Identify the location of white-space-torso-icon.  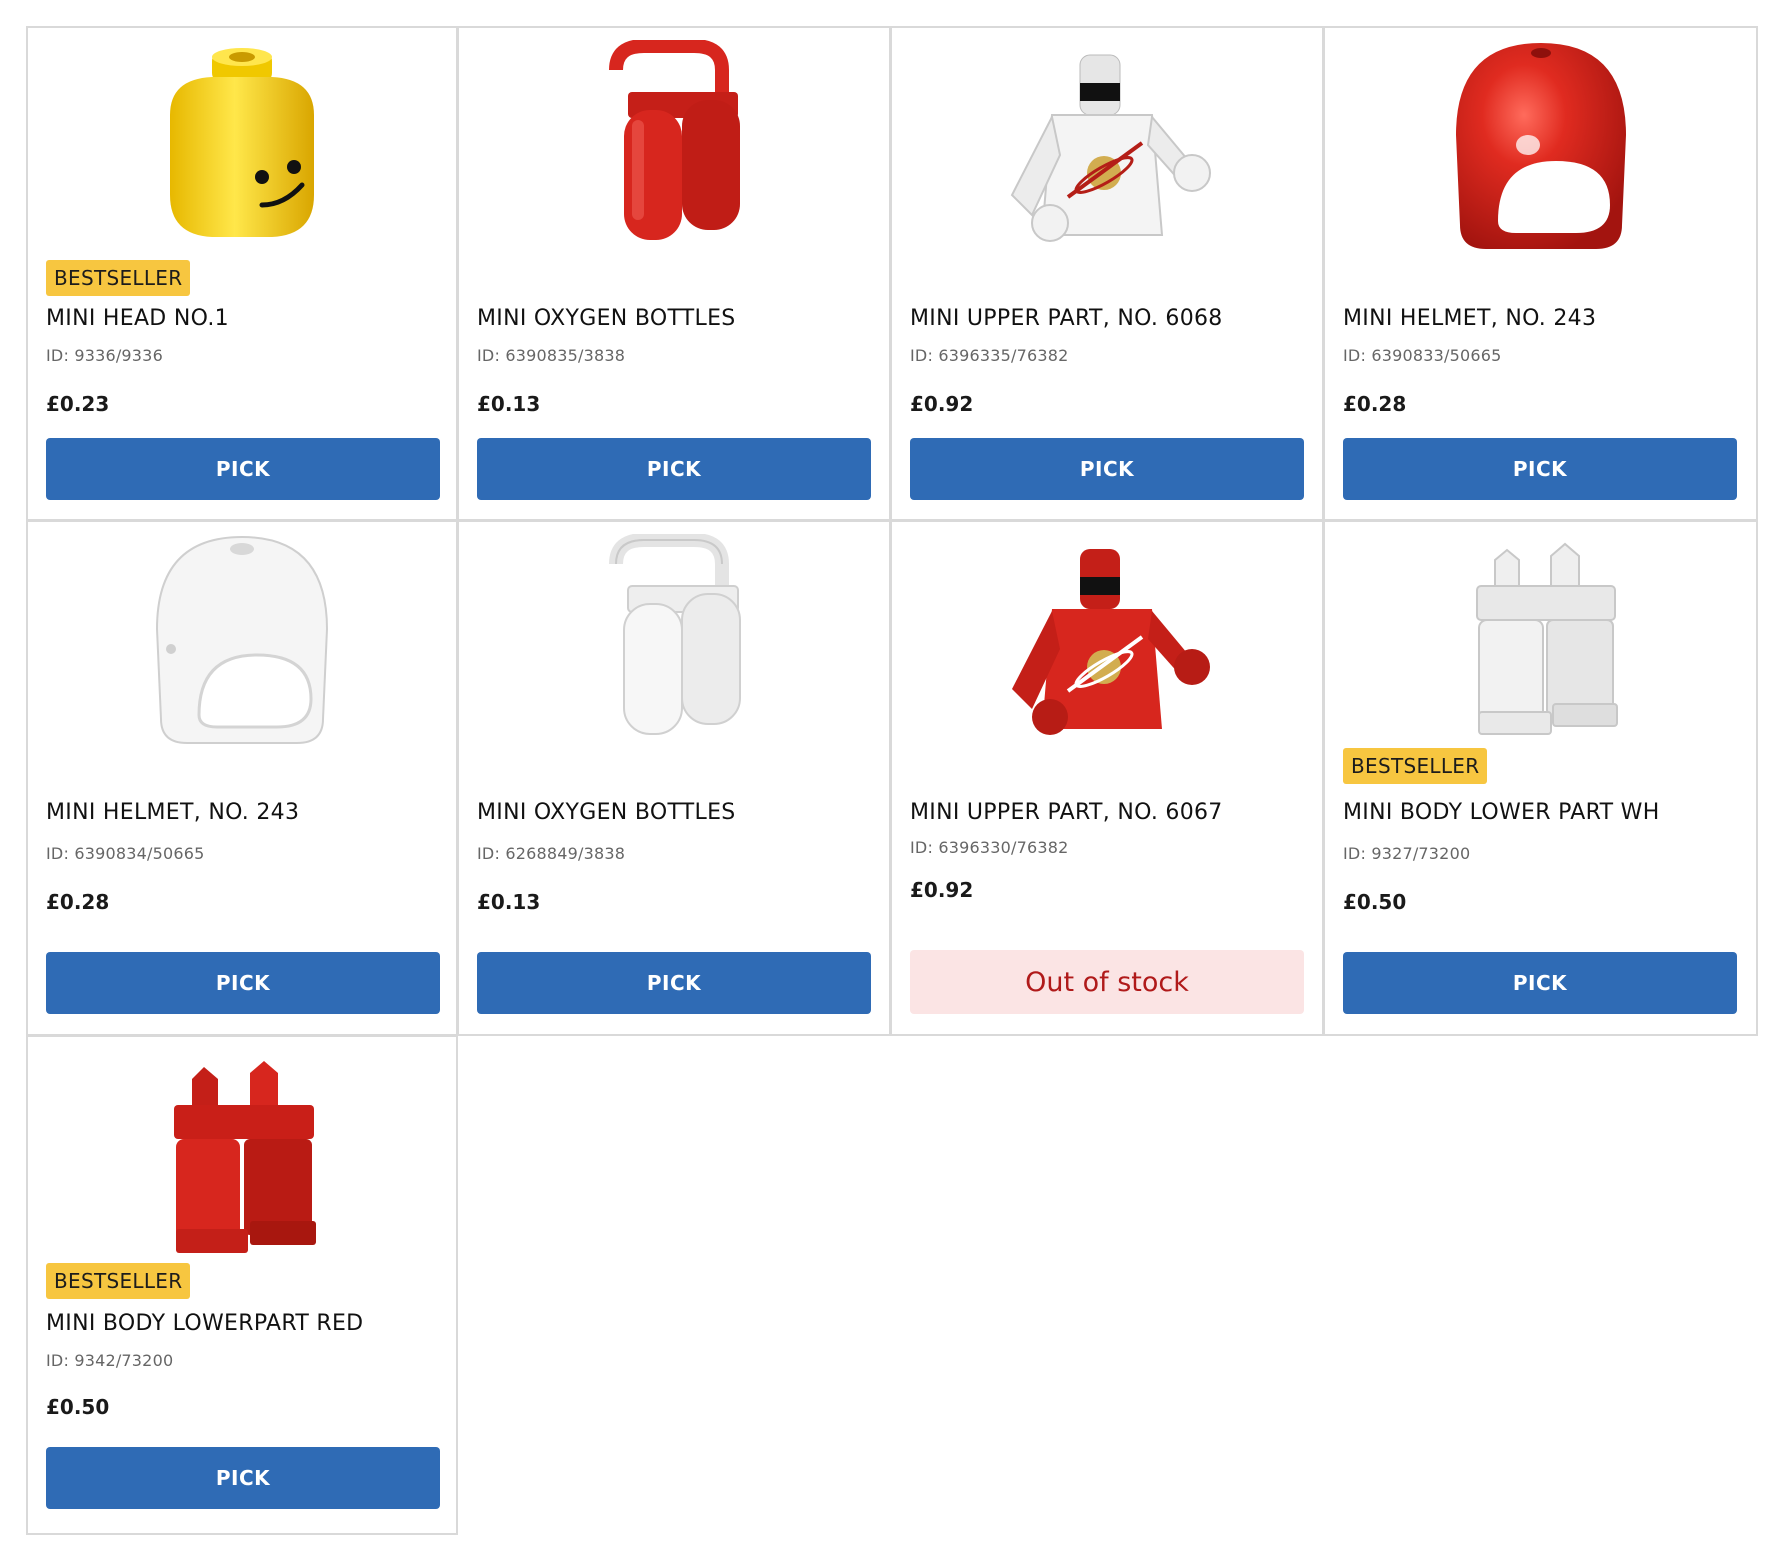
(1110, 148).